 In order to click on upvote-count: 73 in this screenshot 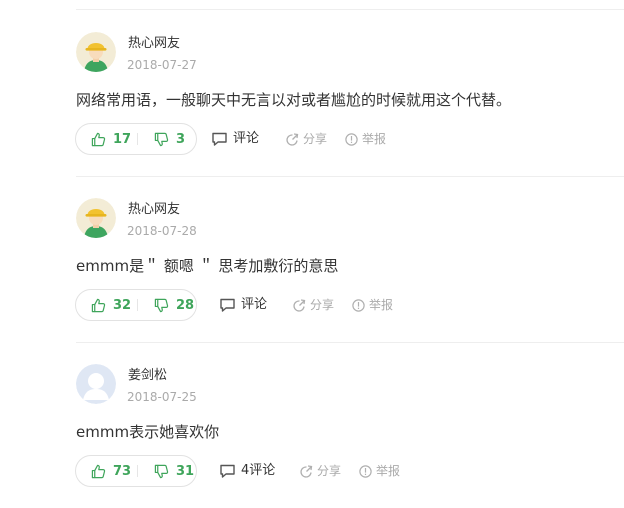, I will do `click(122, 471)`.